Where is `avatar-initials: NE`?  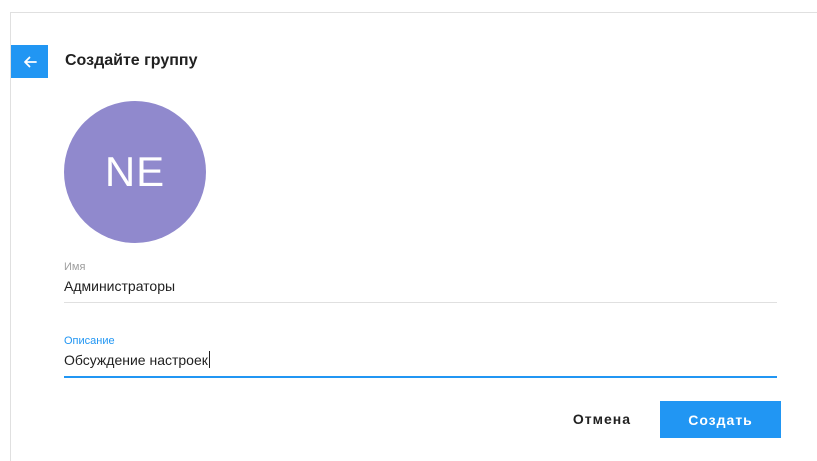 avatar-initials: NE is located at coordinates (135, 171).